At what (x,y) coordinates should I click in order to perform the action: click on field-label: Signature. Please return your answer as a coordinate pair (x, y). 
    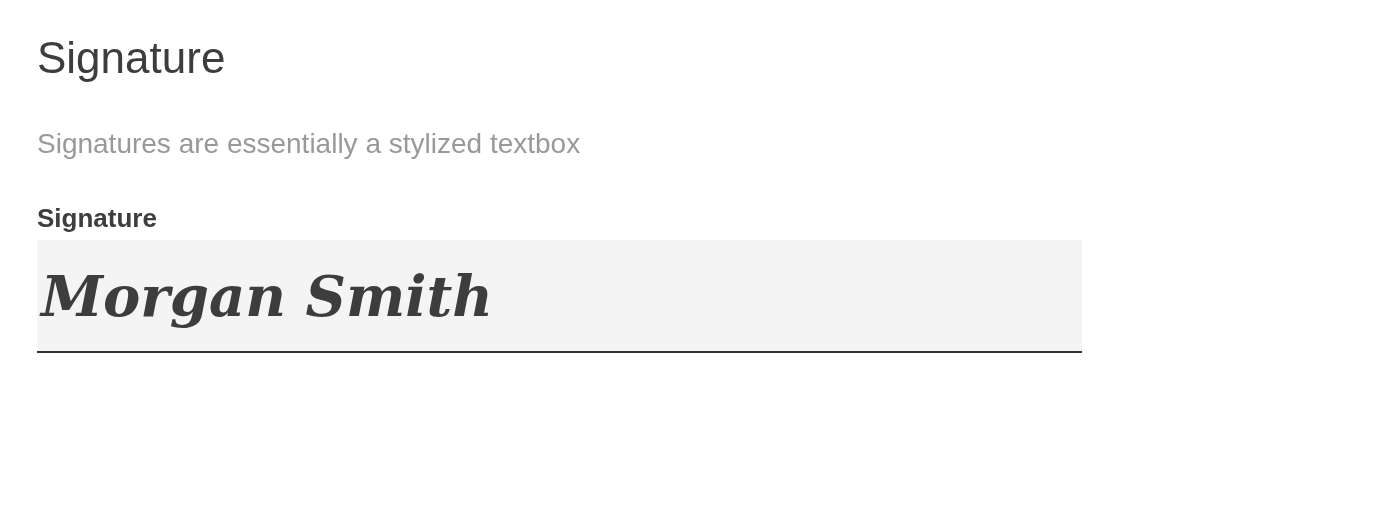
    Looking at the image, I should click on (97, 218).